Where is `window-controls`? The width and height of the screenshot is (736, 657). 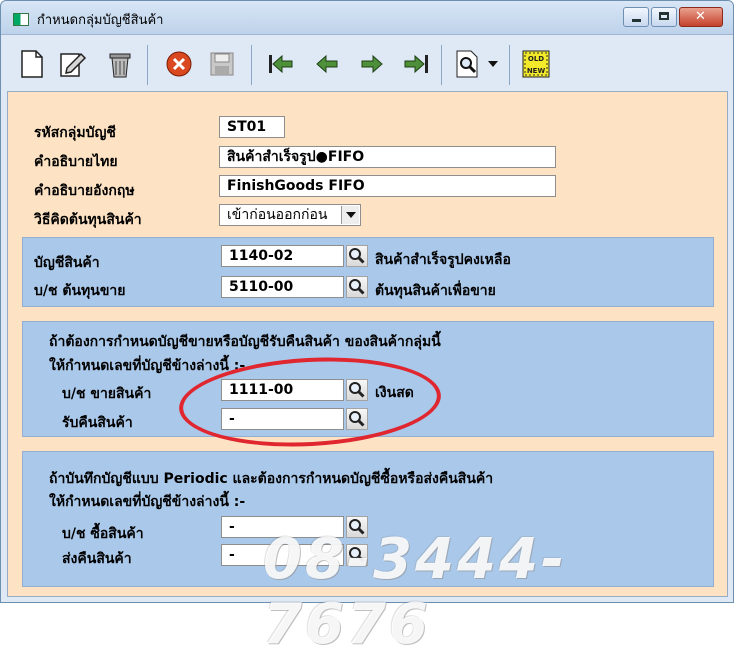 window-controls is located at coordinates (673, 17).